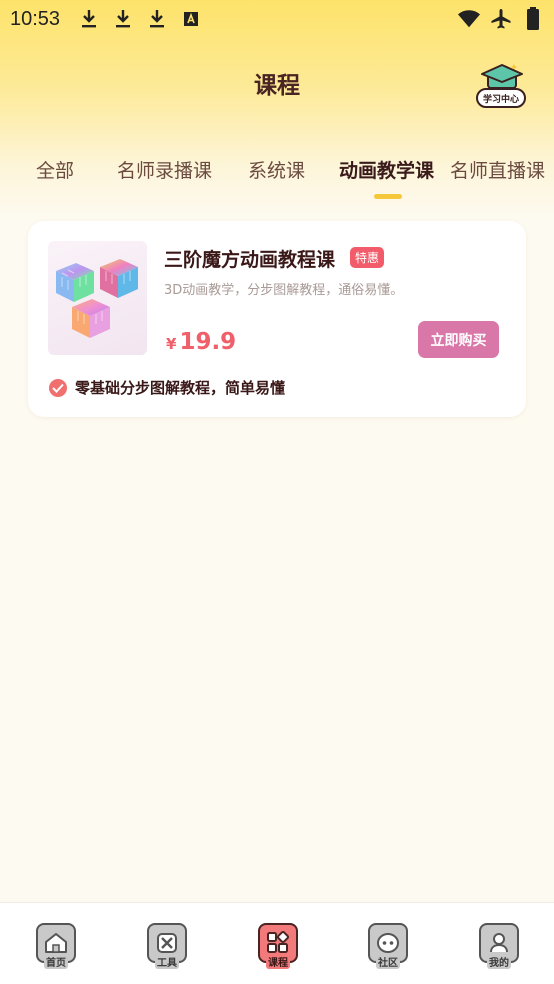 This screenshot has width=554, height=984. What do you see at coordinates (469, 19) in the screenshot?
I see `wifi-icon` at bounding box center [469, 19].